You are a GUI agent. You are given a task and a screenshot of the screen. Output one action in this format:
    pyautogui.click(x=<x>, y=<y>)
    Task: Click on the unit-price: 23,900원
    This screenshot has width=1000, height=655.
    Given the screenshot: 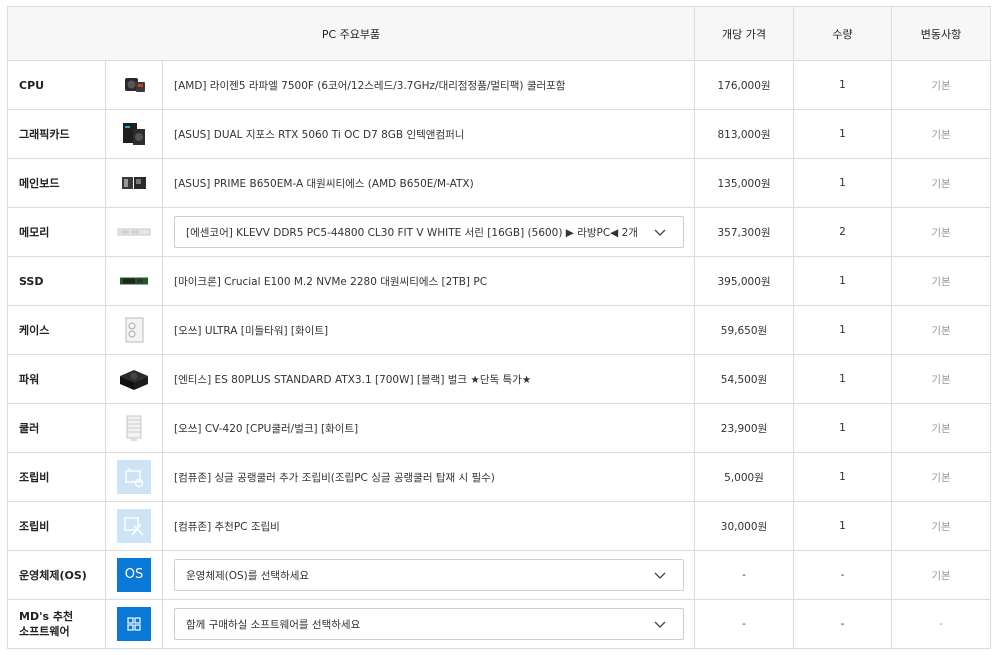 What is the action you would take?
    pyautogui.click(x=744, y=428)
    